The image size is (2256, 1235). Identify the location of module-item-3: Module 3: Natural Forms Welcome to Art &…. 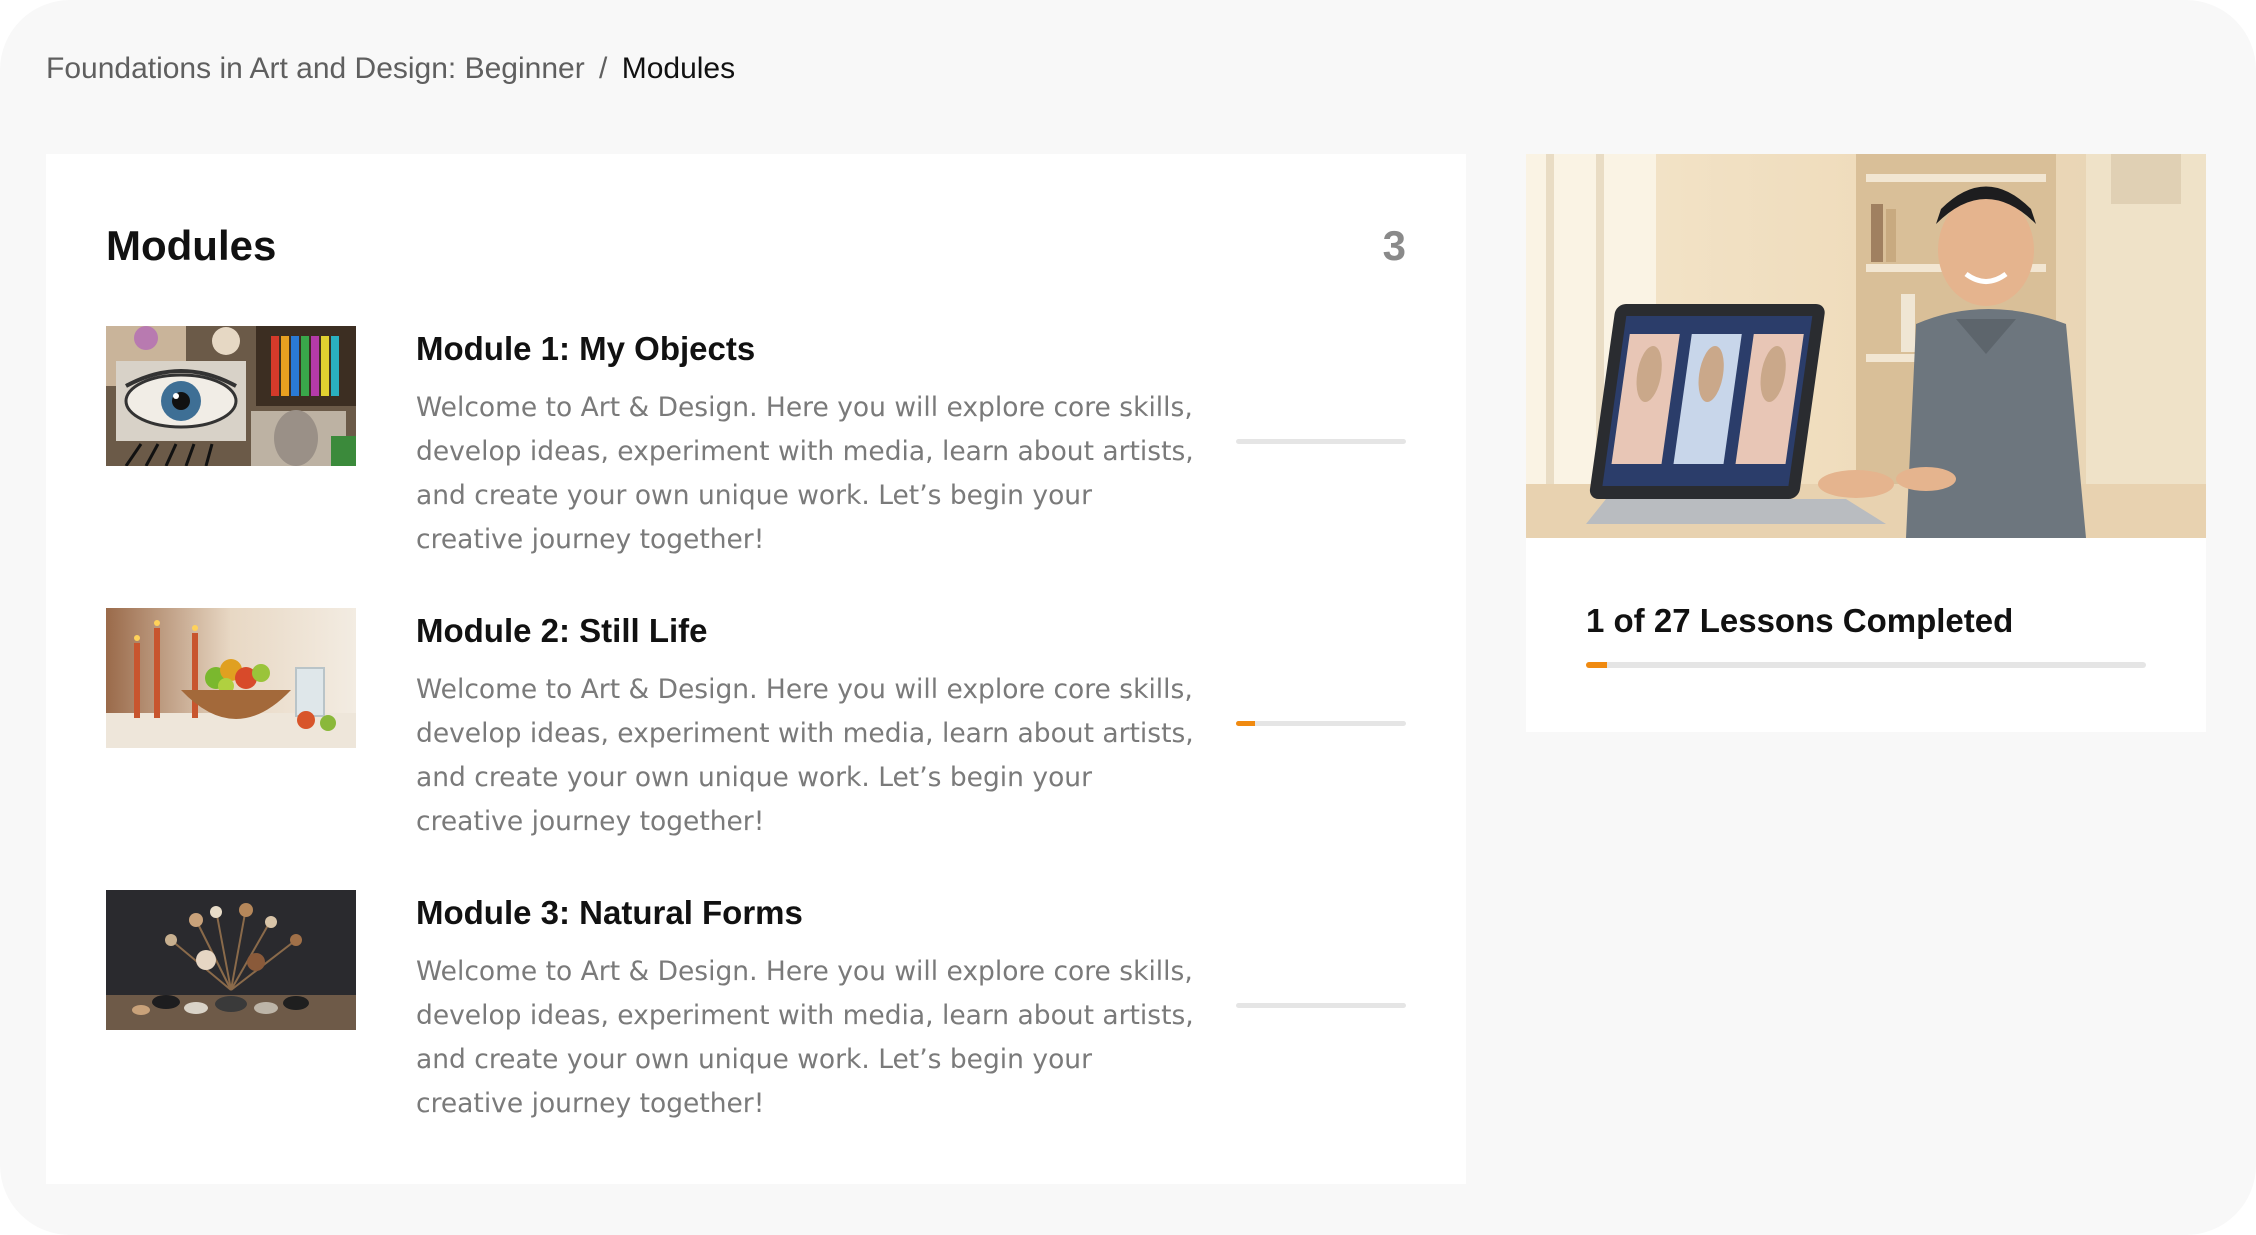
(756, 1010).